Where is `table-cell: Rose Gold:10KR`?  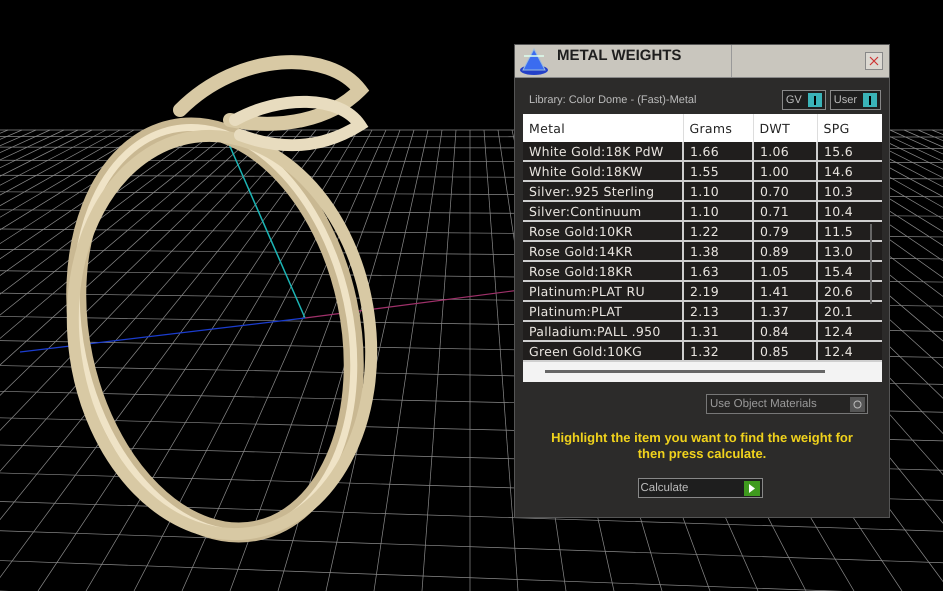 table-cell: Rose Gold:10KR is located at coordinates (603, 231).